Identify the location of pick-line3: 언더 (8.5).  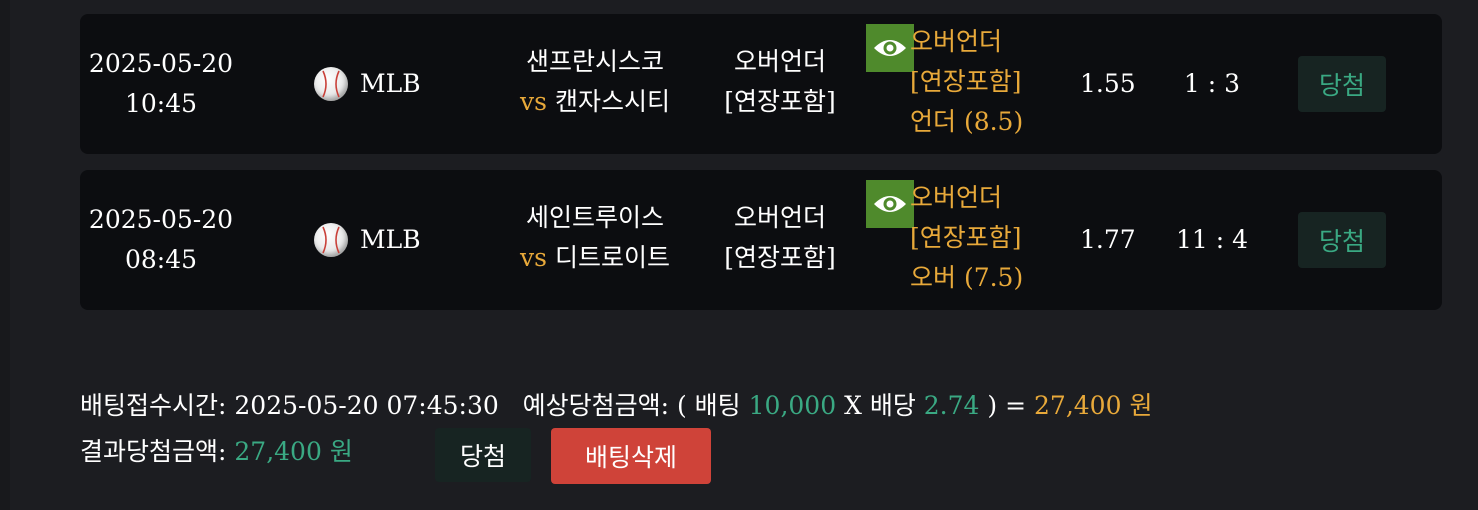
(967, 121).